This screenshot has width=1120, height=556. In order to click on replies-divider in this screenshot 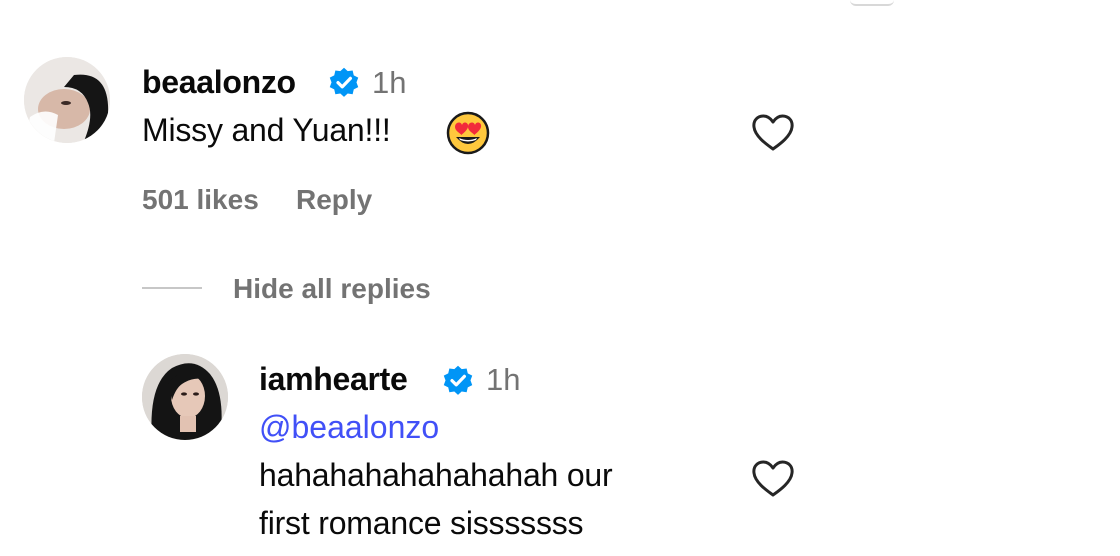, I will do `click(172, 288)`.